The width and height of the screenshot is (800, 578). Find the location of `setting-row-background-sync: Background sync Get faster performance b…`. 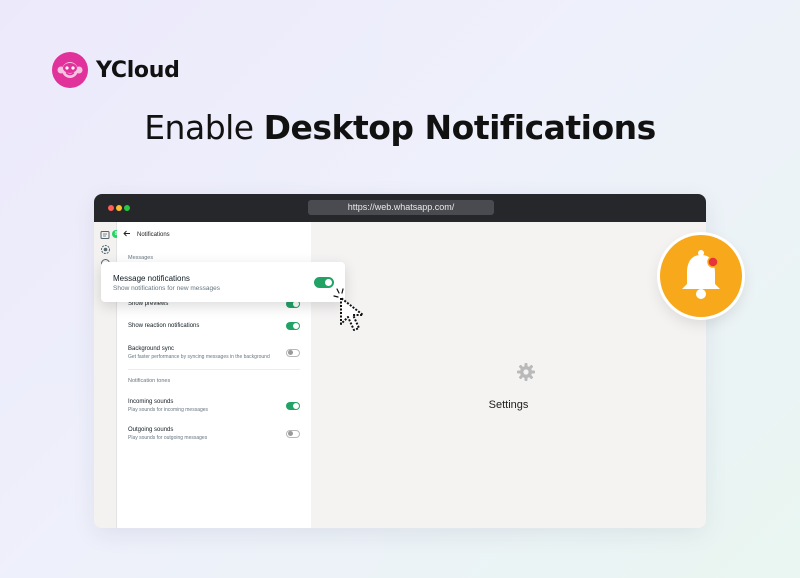

setting-row-background-sync: Background sync Get faster performance b… is located at coordinates (214, 353).